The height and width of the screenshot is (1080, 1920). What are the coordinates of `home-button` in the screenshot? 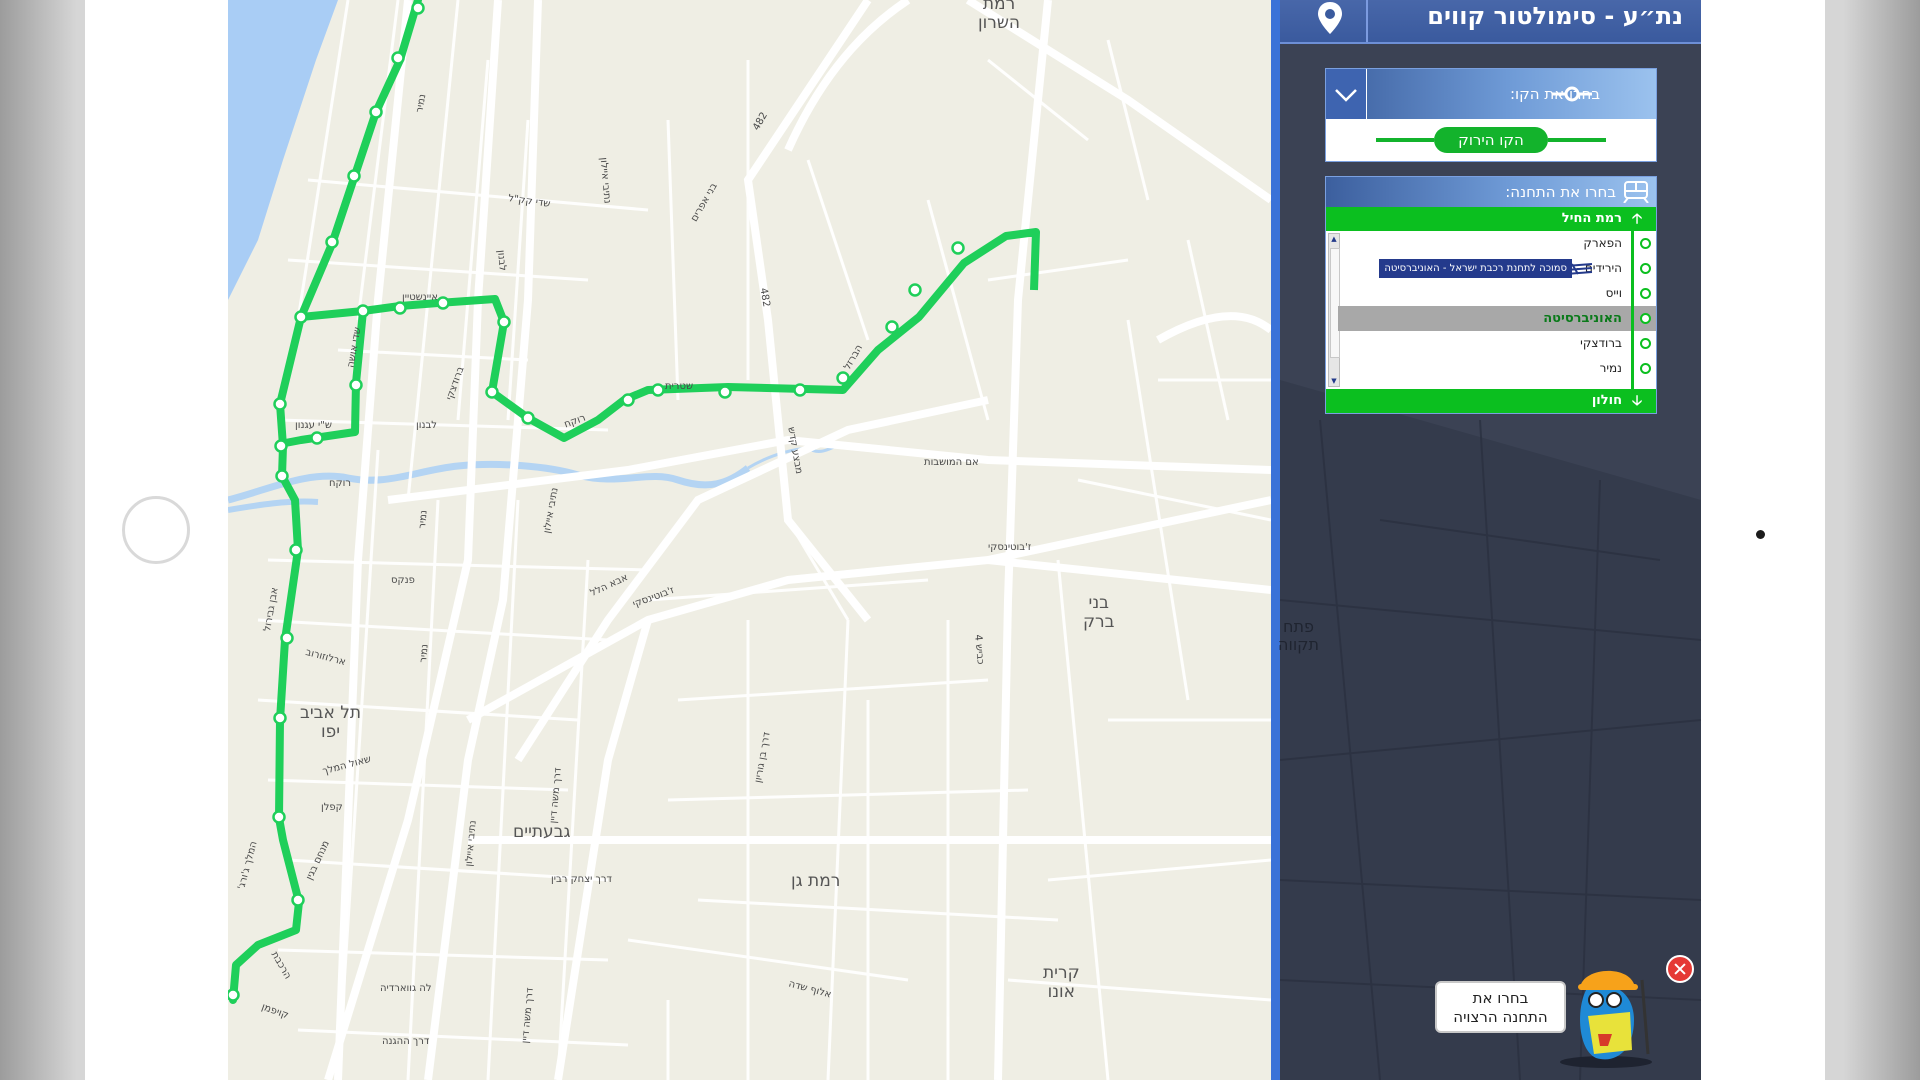 It's located at (156, 530).